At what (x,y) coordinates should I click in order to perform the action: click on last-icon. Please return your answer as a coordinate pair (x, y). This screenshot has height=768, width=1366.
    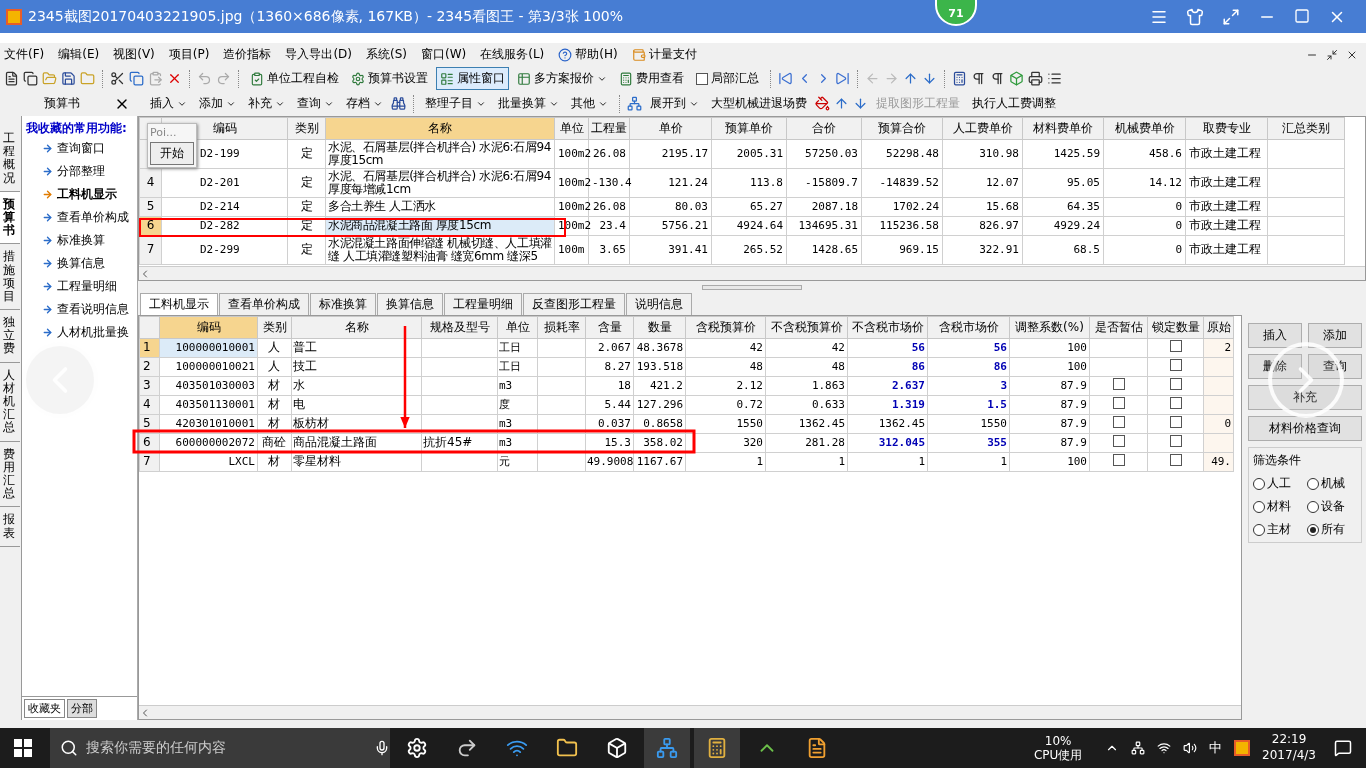
    Looking at the image, I should click on (842, 78).